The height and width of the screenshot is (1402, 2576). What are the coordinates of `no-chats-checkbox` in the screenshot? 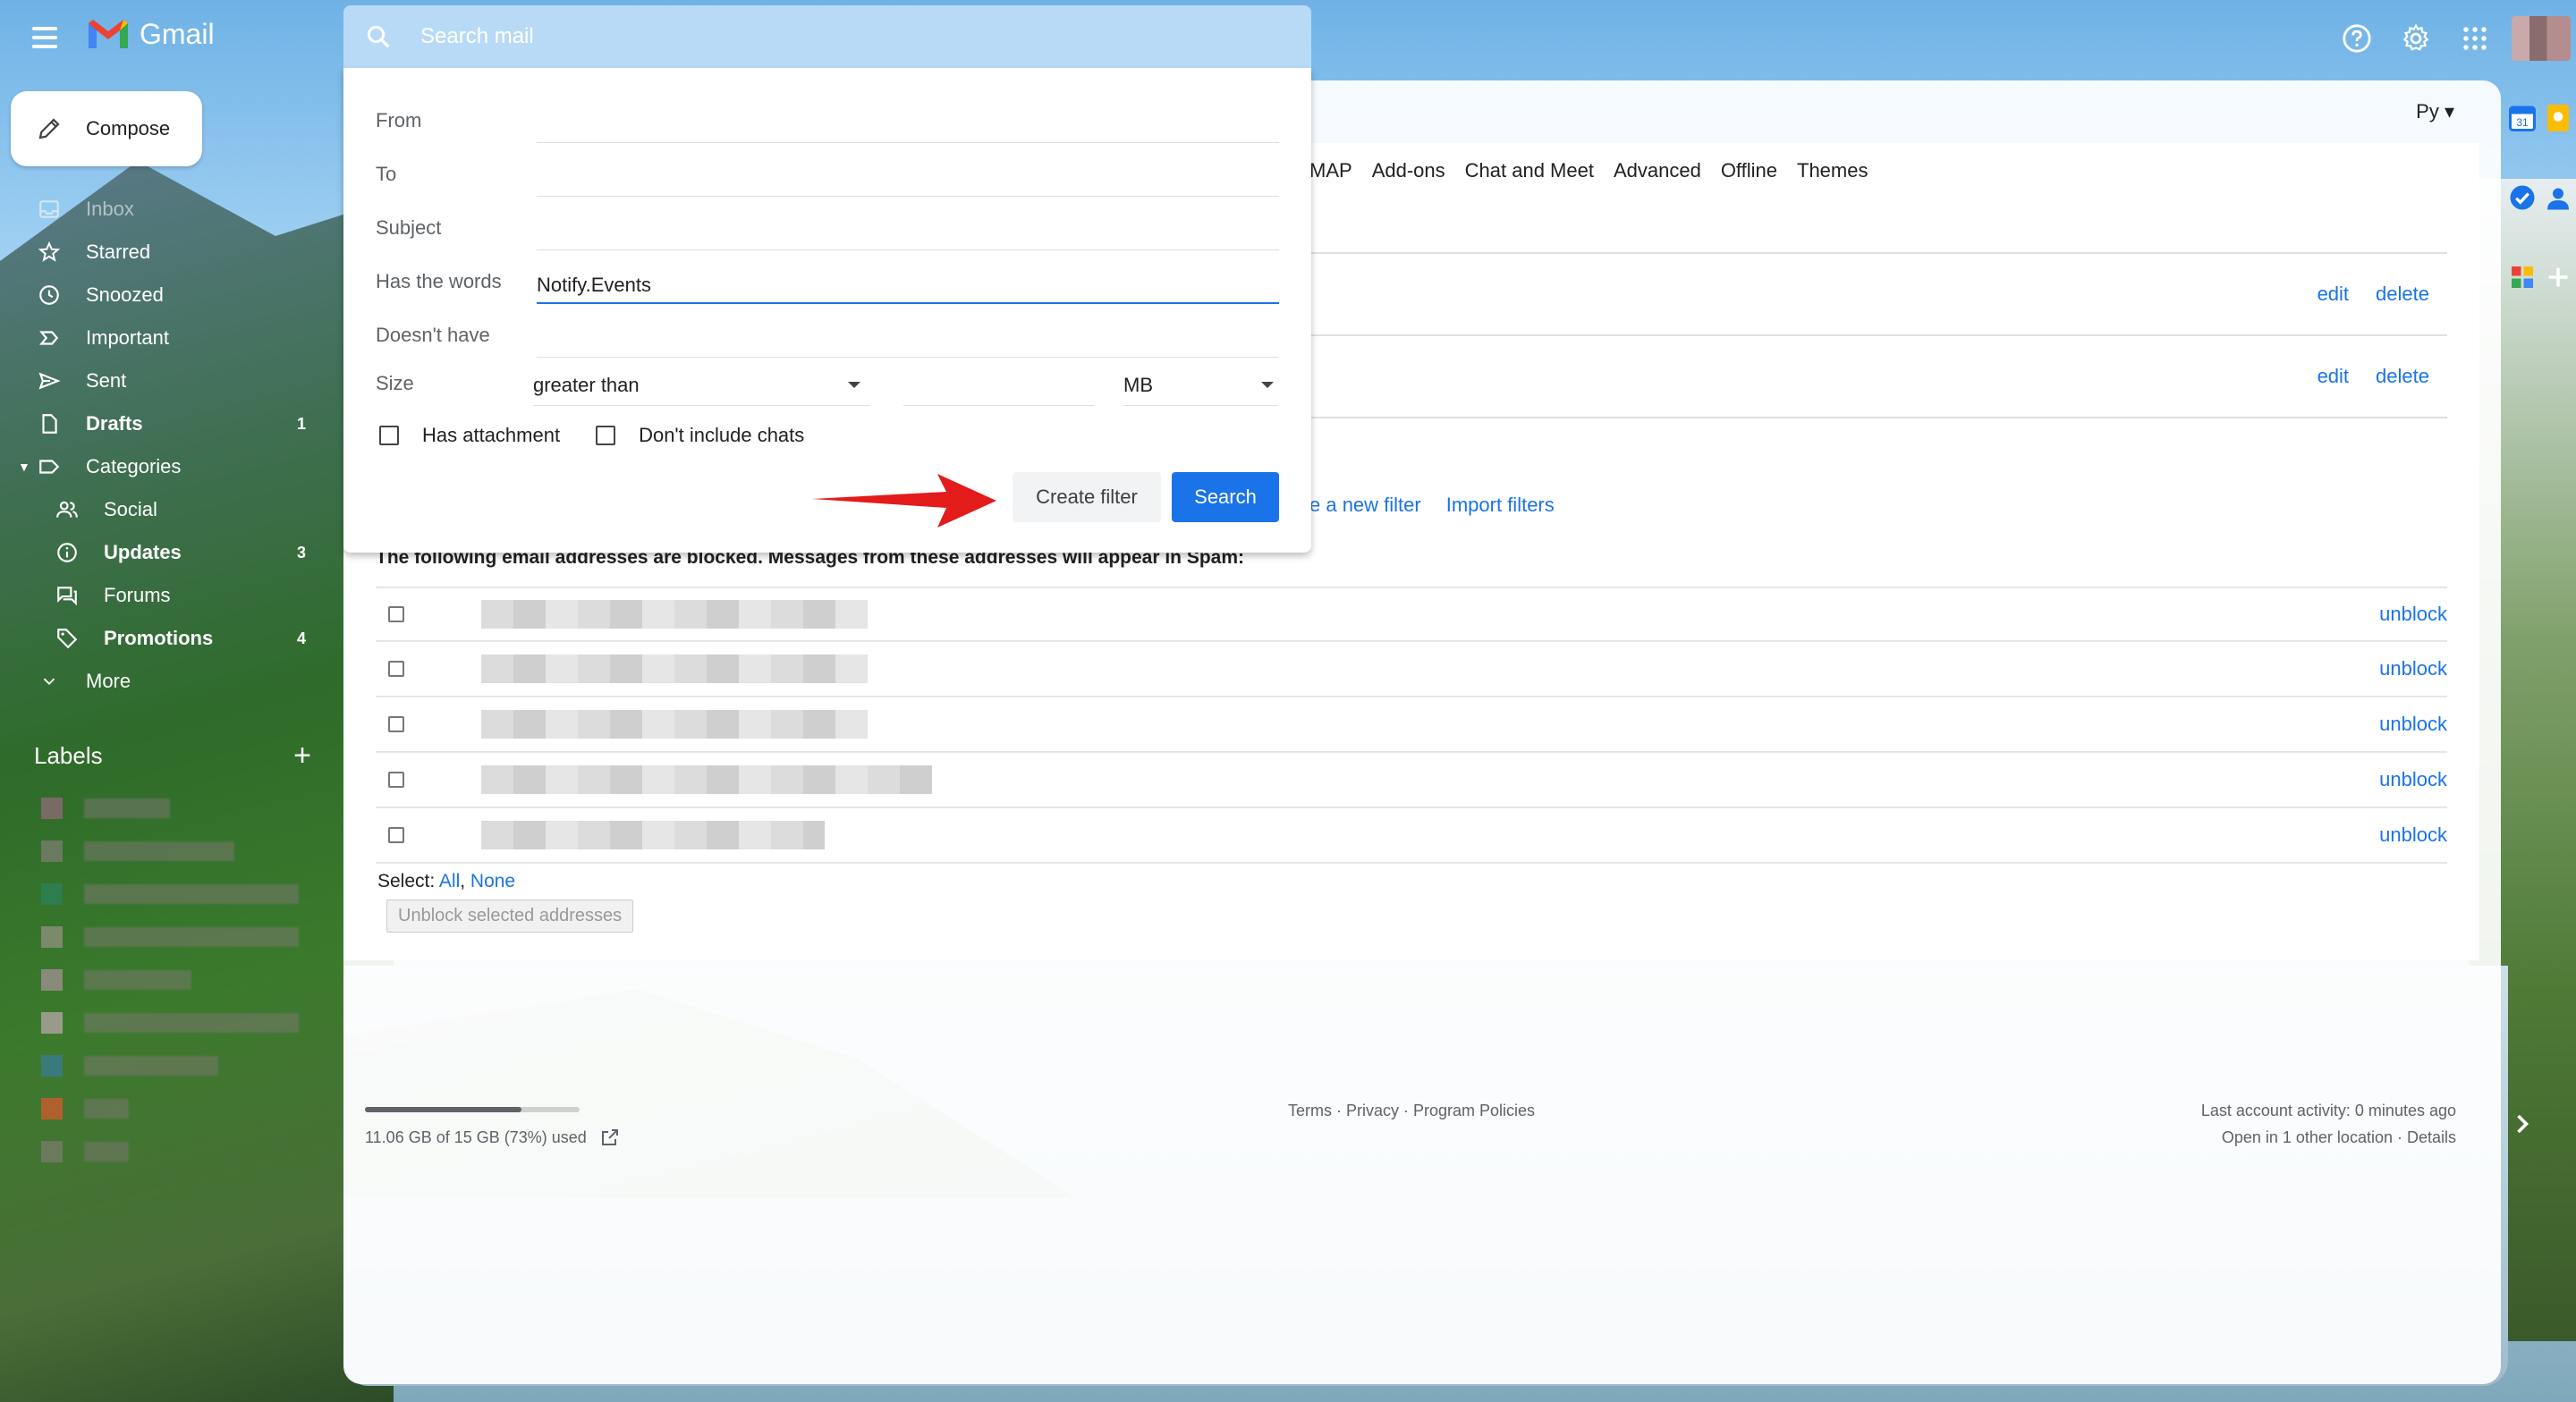 It's located at (606, 435).